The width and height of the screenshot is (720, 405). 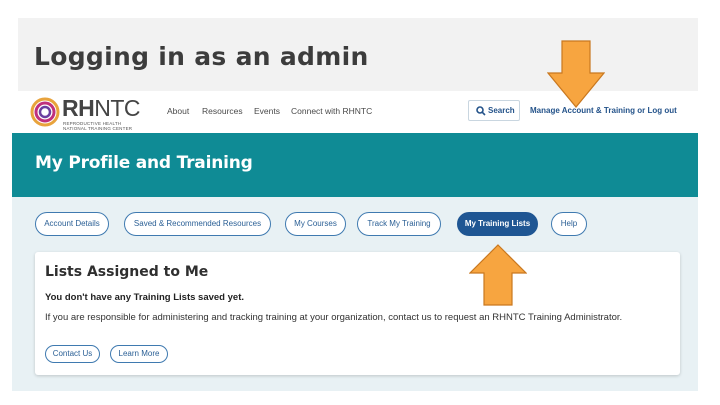 What do you see at coordinates (72, 354) in the screenshot?
I see `contact-us-button: Contact Us` at bounding box center [72, 354].